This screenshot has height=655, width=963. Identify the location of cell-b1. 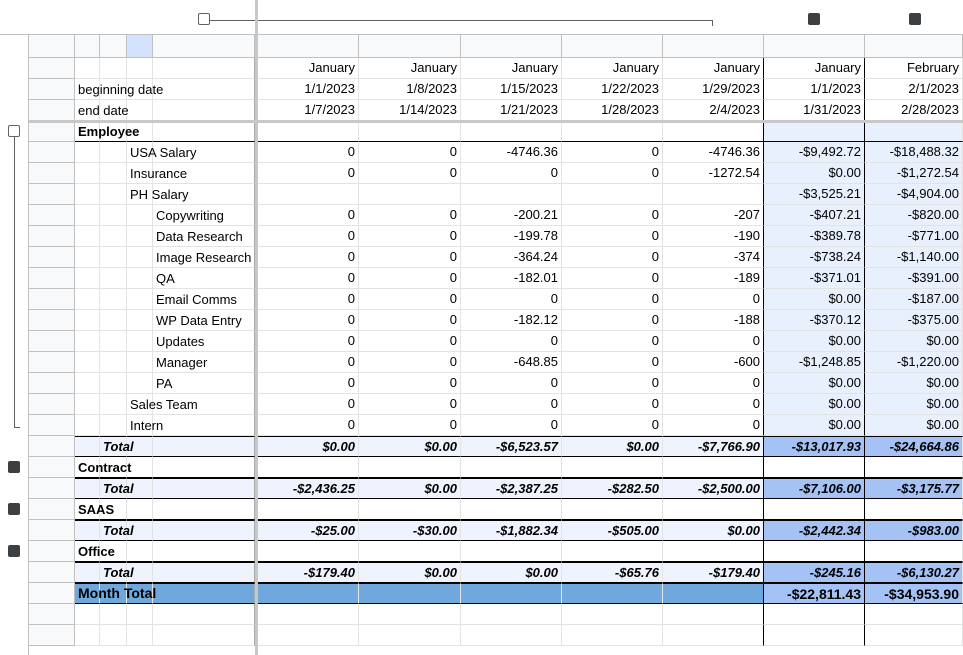
(113, 68).